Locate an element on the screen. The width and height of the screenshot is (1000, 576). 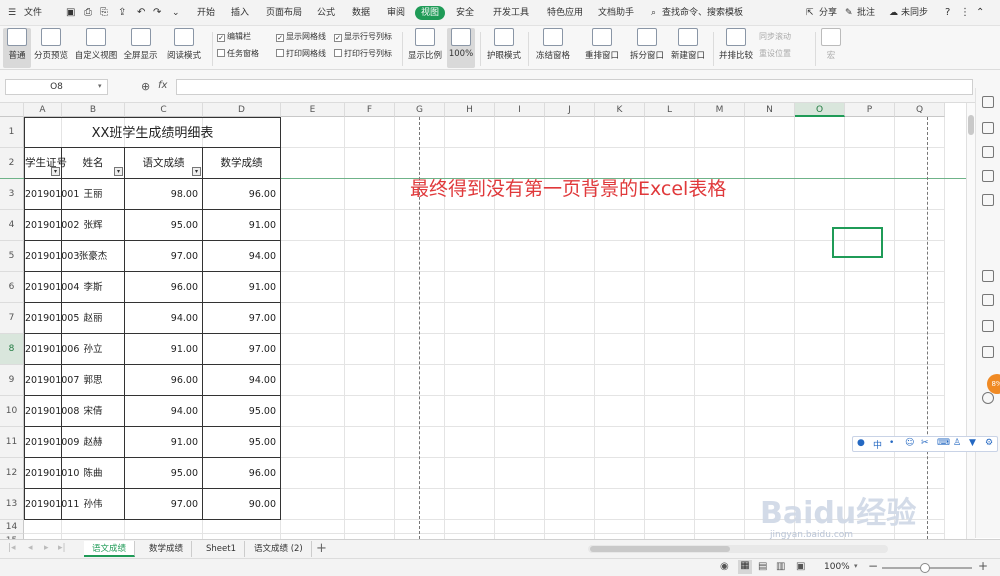
table-data-cell: 孙立 is located at coordinates (93, 349).